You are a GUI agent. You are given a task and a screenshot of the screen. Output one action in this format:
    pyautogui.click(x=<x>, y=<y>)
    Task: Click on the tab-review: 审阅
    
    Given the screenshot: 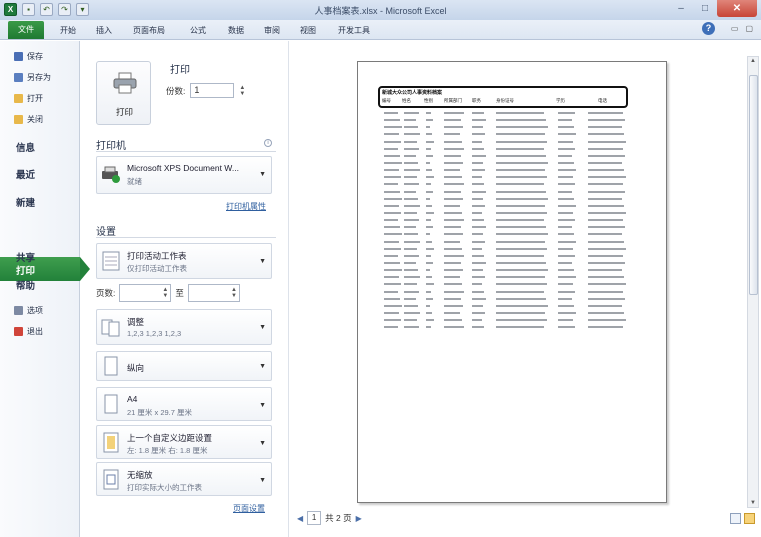 What is the action you would take?
    pyautogui.click(x=272, y=31)
    